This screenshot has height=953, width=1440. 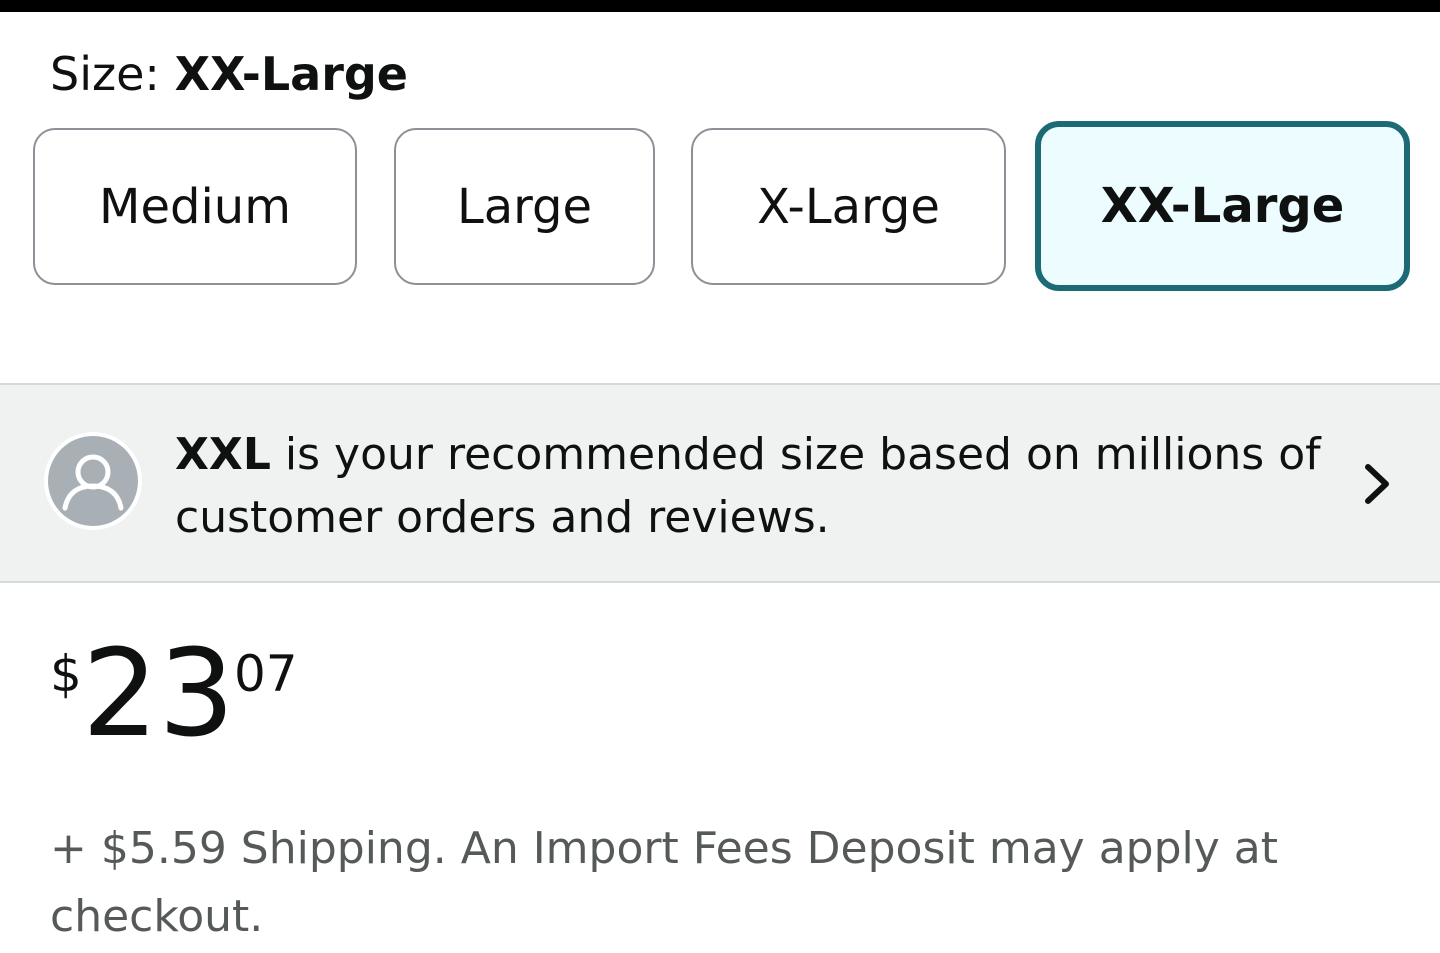 I want to click on price-whole: 23, so click(x=158, y=694).